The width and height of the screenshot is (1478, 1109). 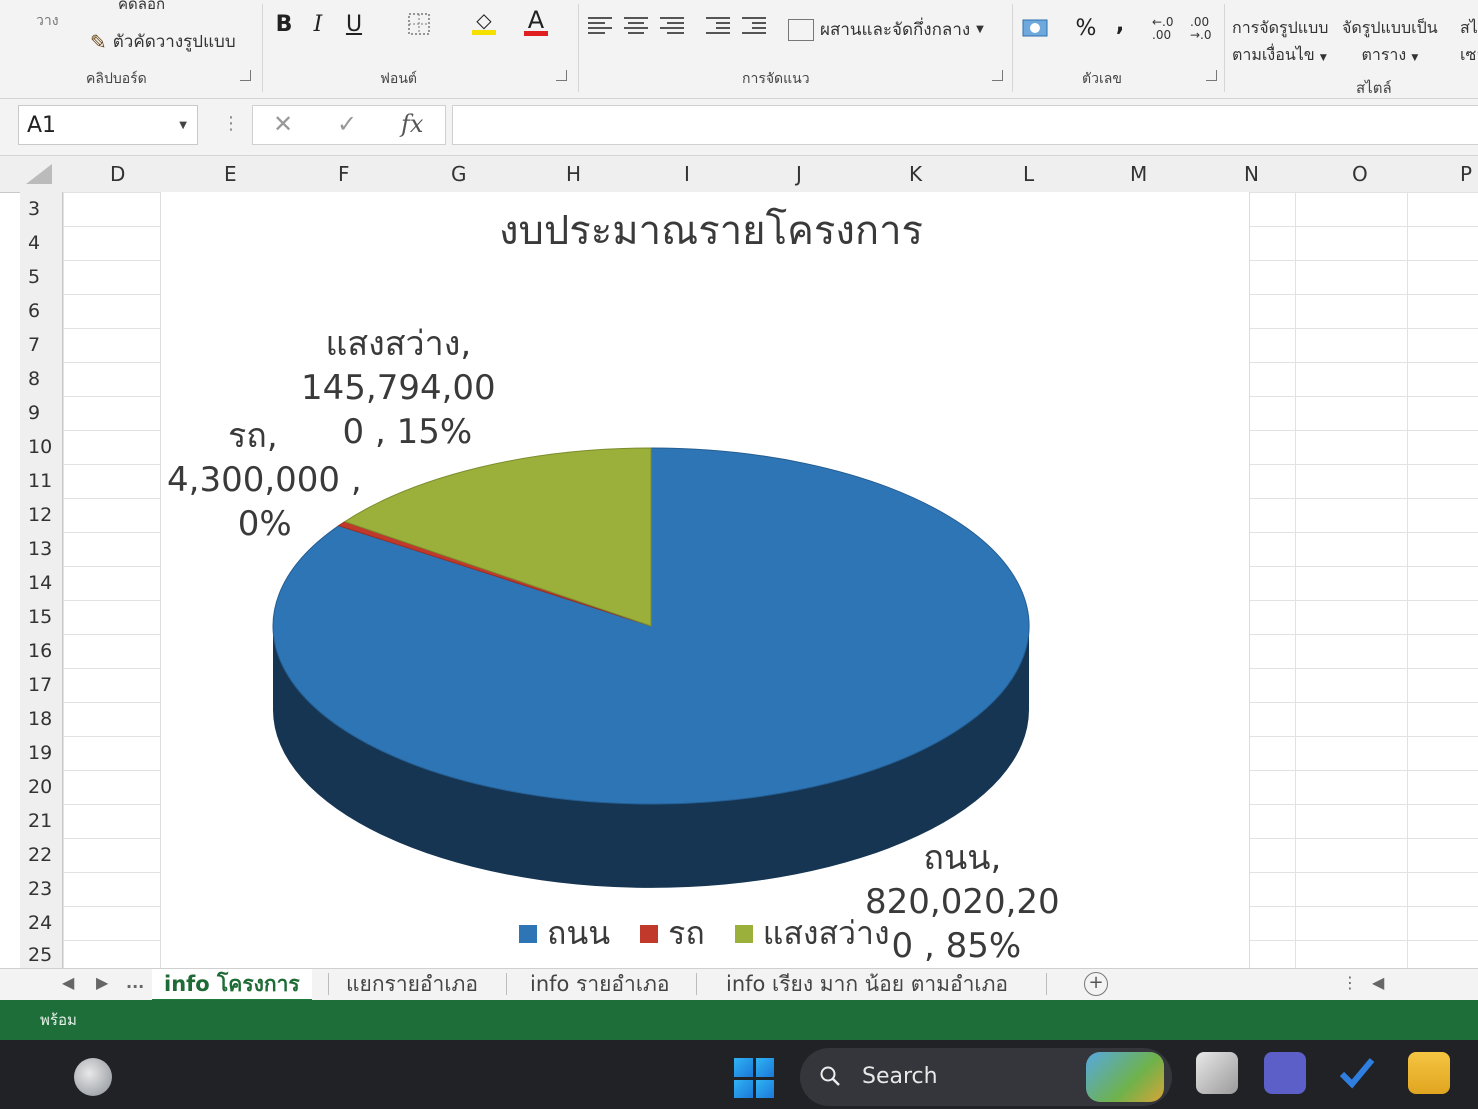 What do you see at coordinates (40, 821) in the screenshot?
I see `row-header: 21` at bounding box center [40, 821].